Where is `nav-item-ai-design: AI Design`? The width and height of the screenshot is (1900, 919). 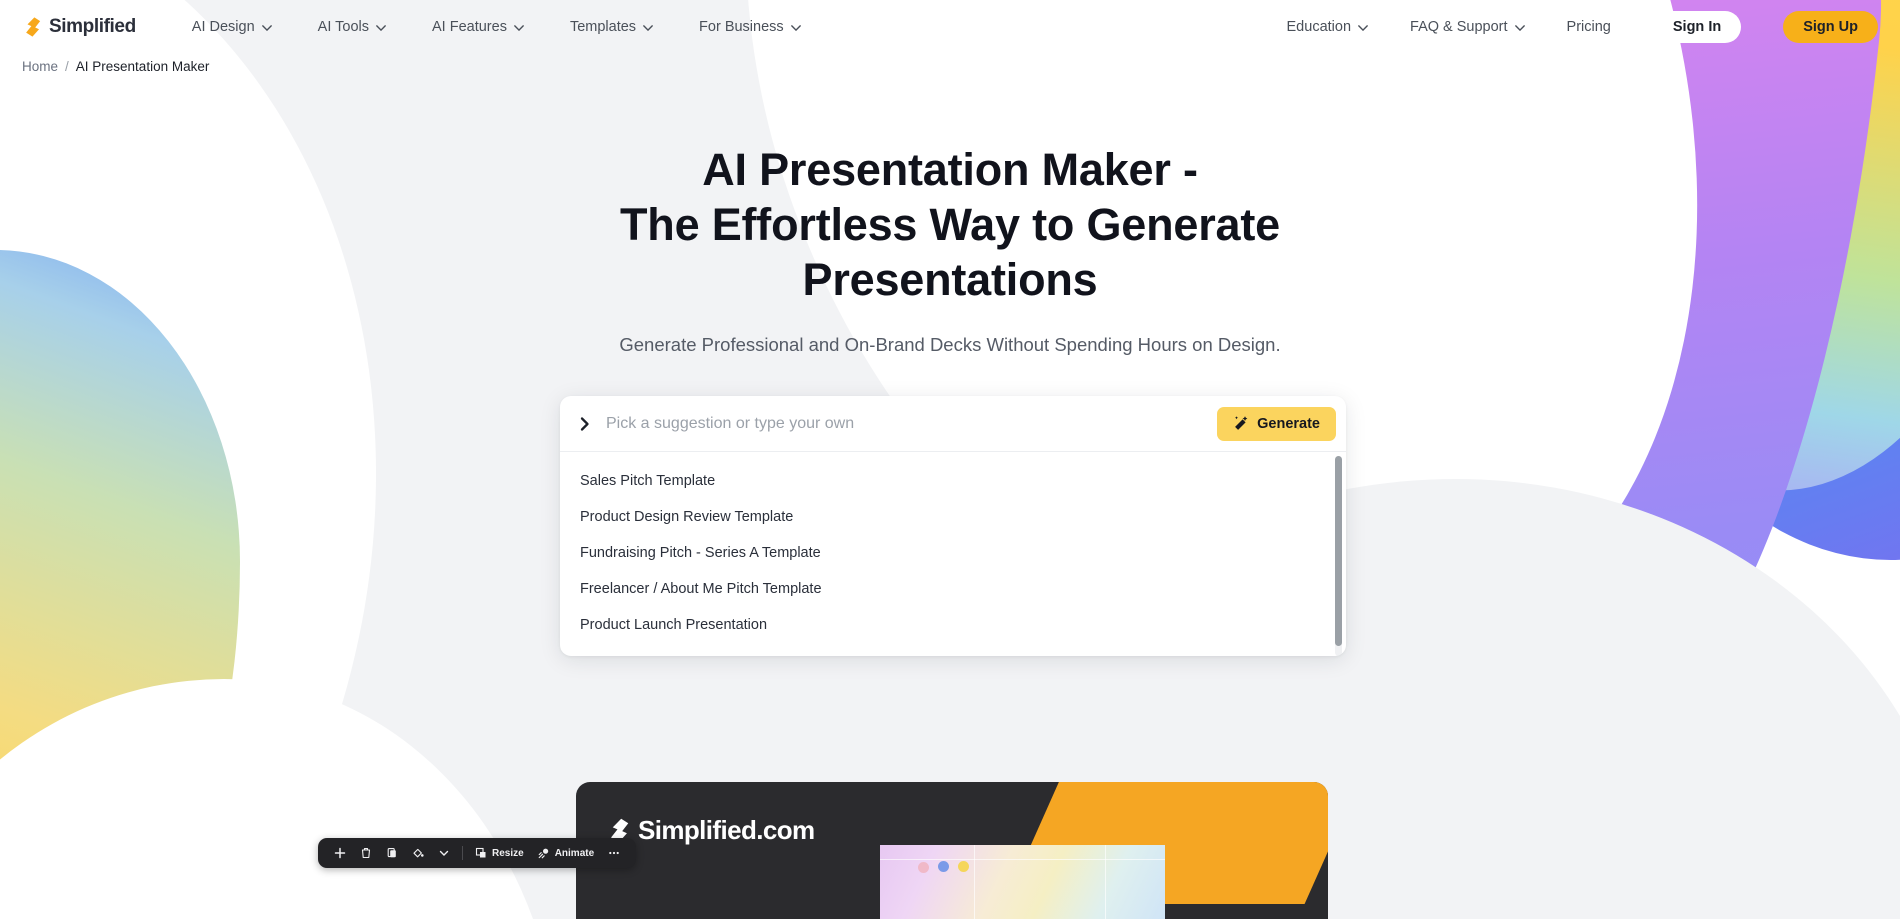 nav-item-ai-design: AI Design is located at coordinates (232, 27).